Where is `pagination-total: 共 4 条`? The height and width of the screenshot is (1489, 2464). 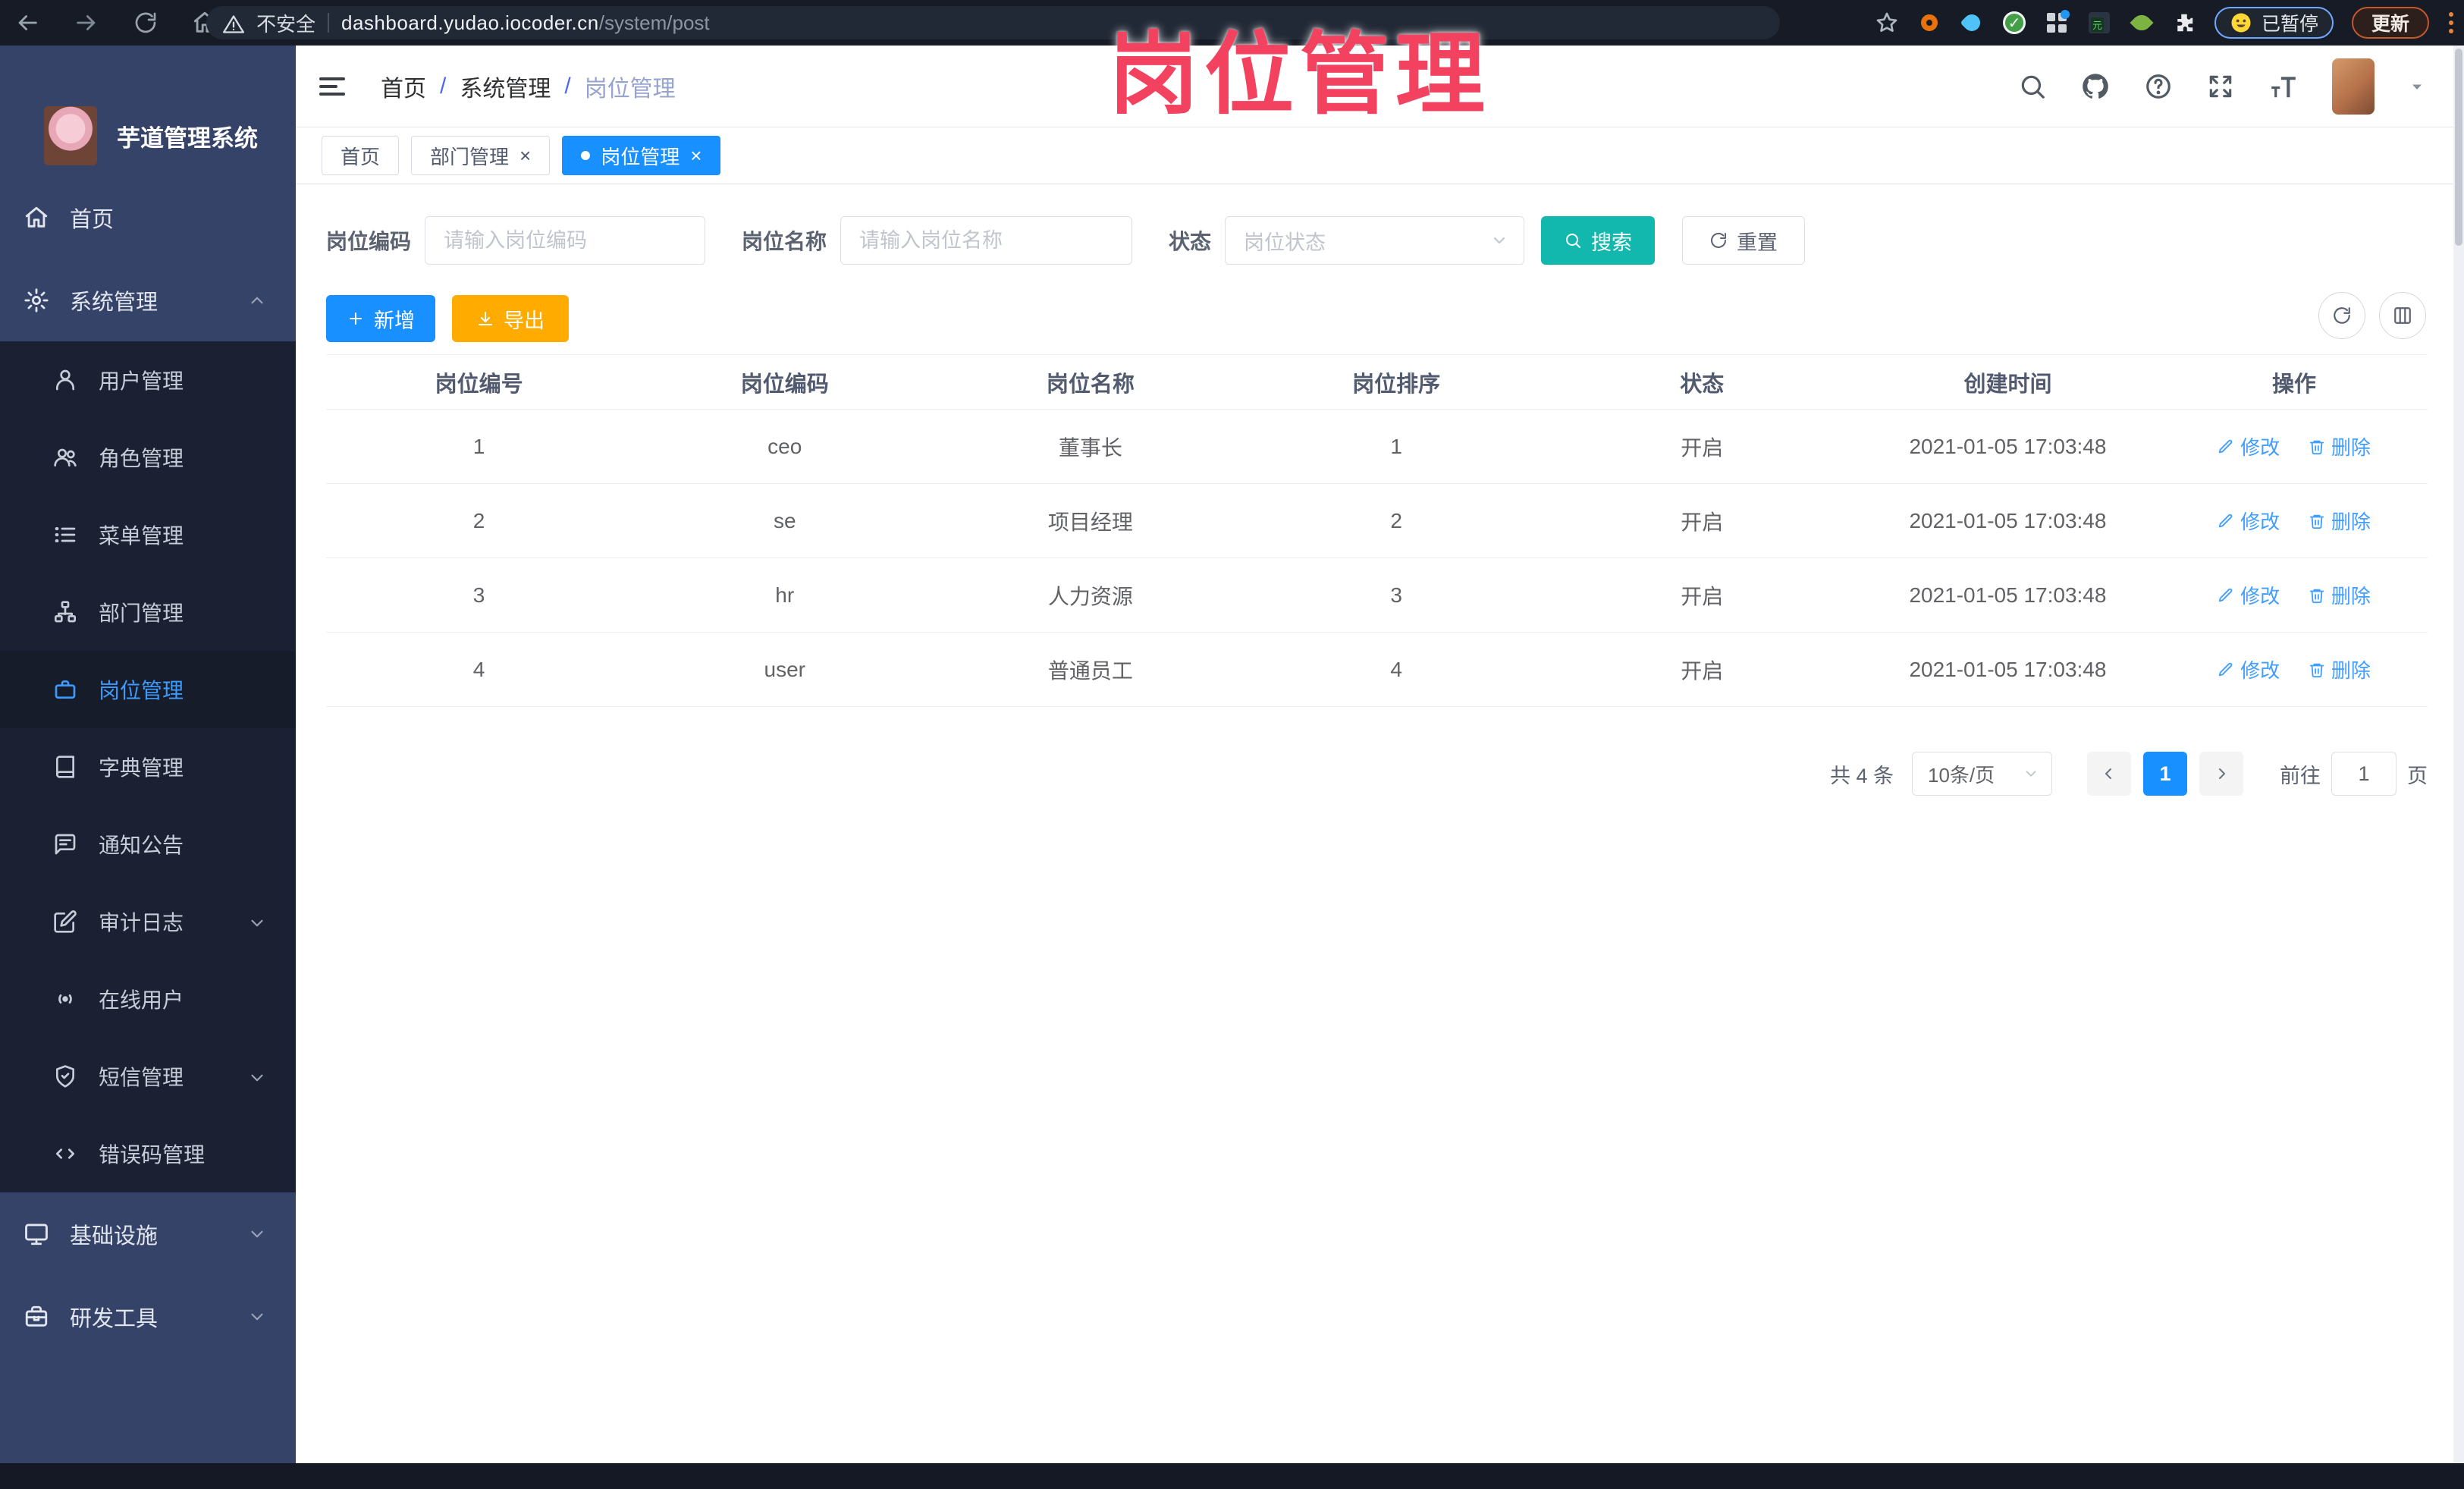
pagination-total: 共 4 条 is located at coordinates (1862, 775).